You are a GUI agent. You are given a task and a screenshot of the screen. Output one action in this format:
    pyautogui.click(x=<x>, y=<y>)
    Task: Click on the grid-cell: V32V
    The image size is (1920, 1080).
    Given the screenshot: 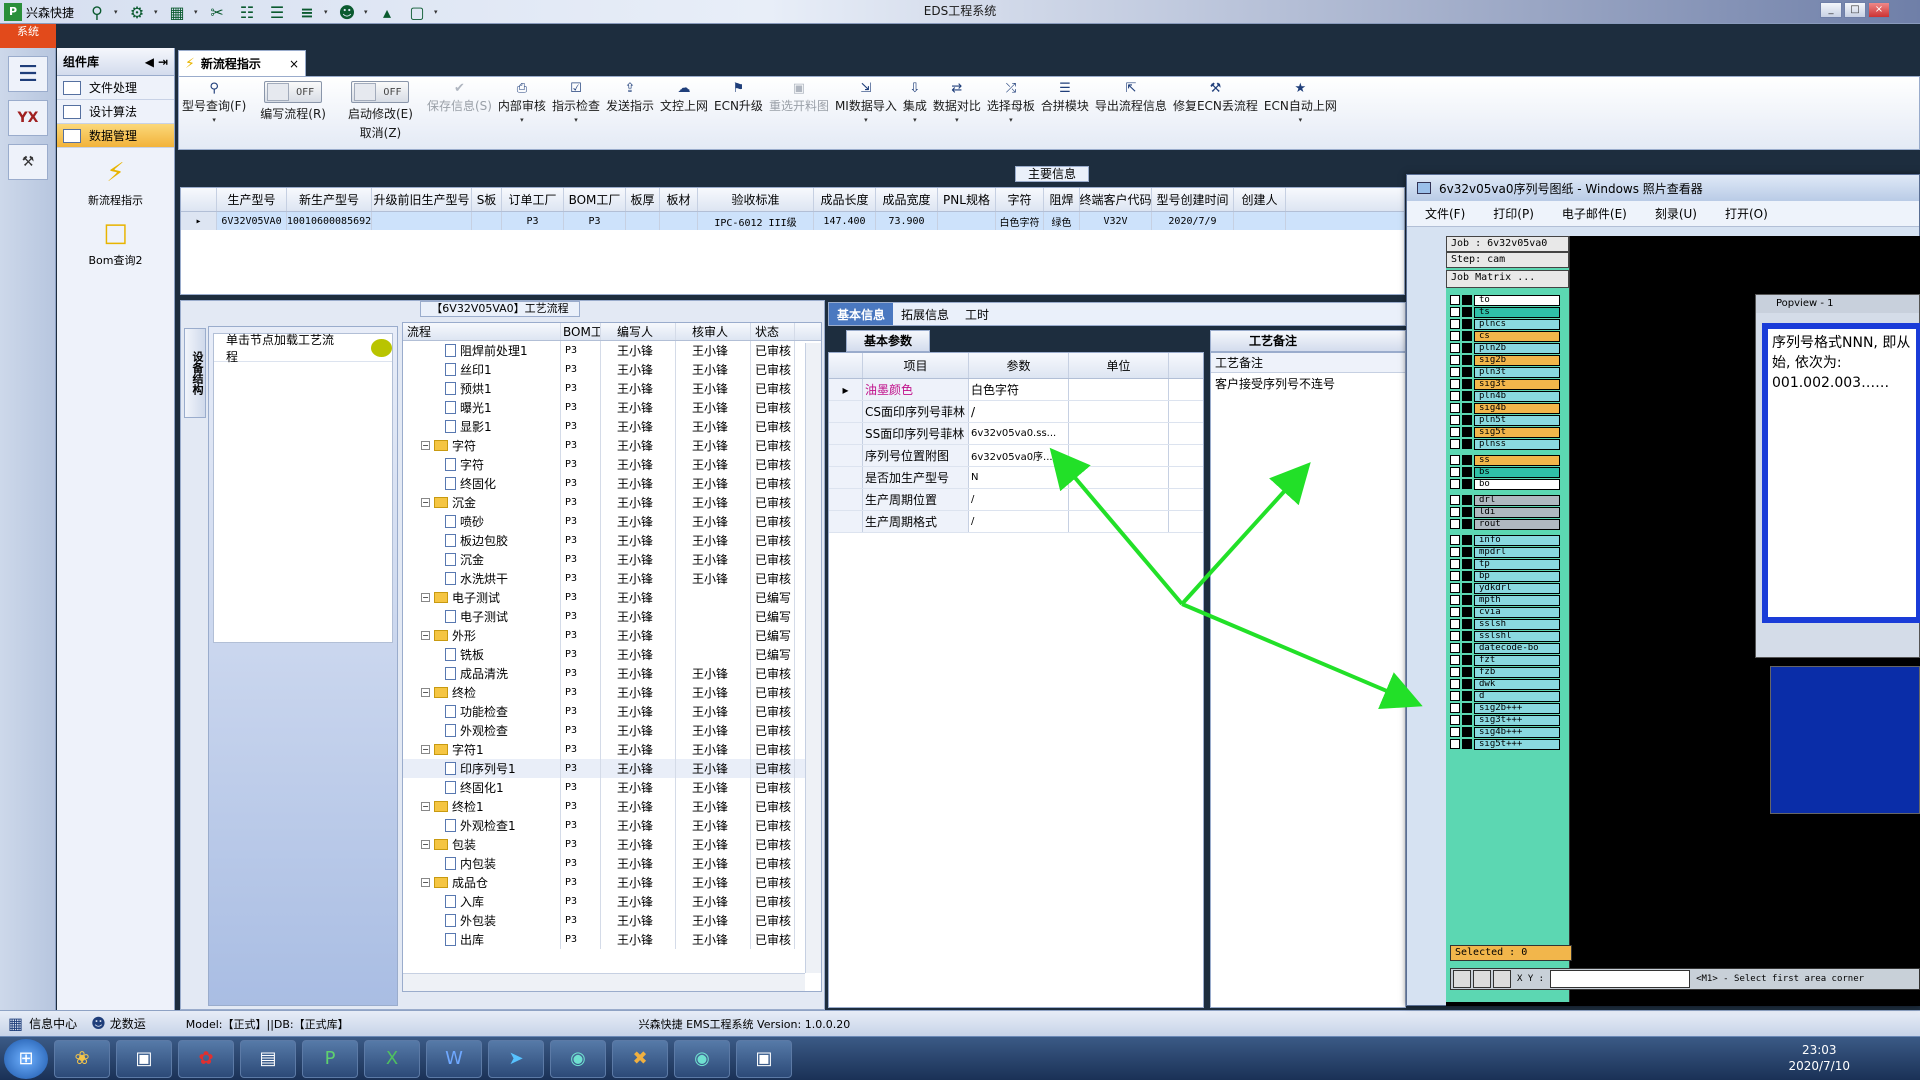 What is the action you would take?
    pyautogui.click(x=1116, y=221)
    